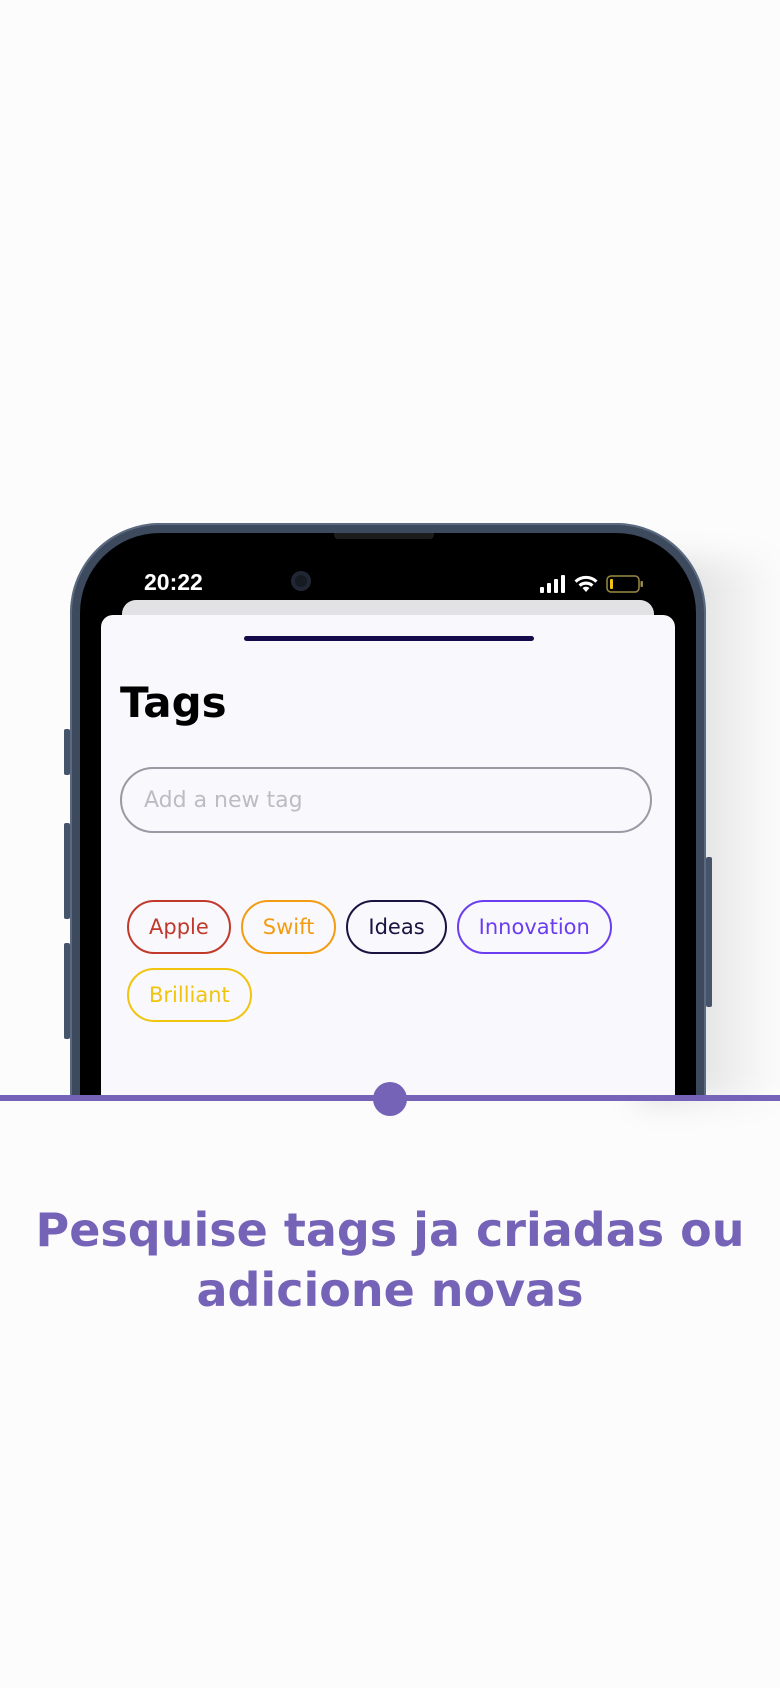  Describe the element at coordinates (387, 961) in the screenshot. I see `tag-list: Apple Swift Ideas Innovation Brilliant` at that location.